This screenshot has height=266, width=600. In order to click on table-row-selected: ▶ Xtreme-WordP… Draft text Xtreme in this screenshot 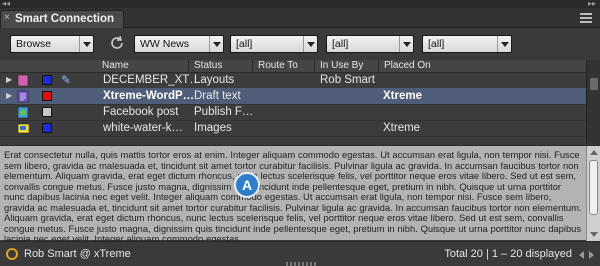, I will do `click(293, 96)`.